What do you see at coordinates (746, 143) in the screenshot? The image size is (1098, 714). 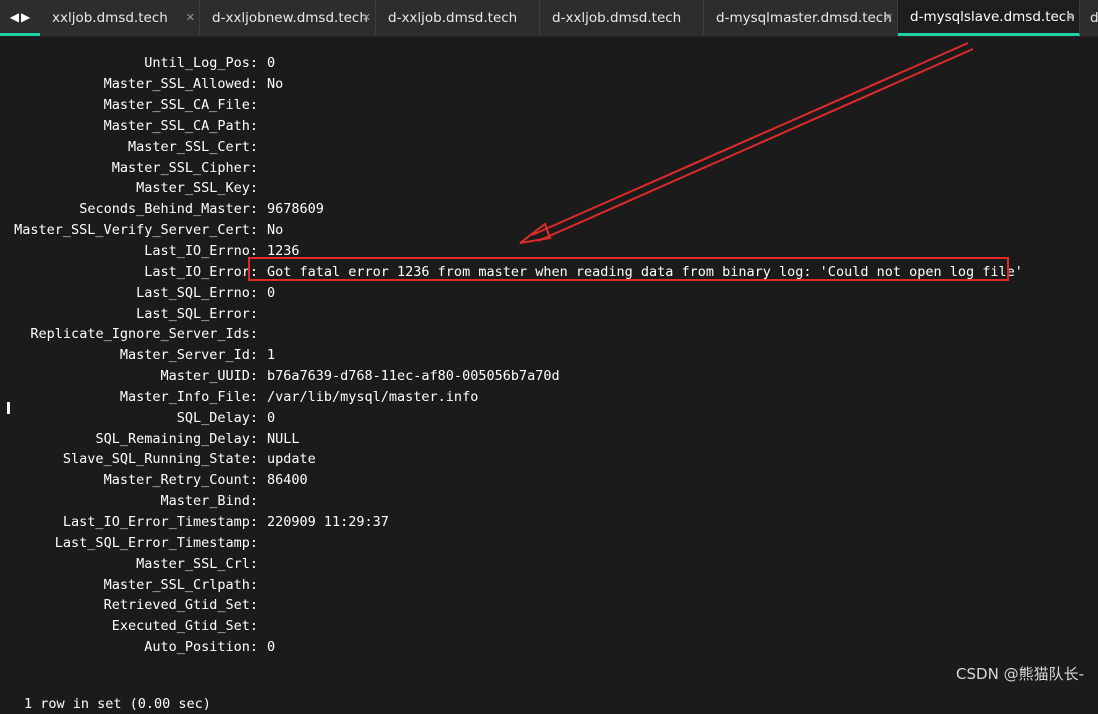 I see `annotation-arrow-icon` at bounding box center [746, 143].